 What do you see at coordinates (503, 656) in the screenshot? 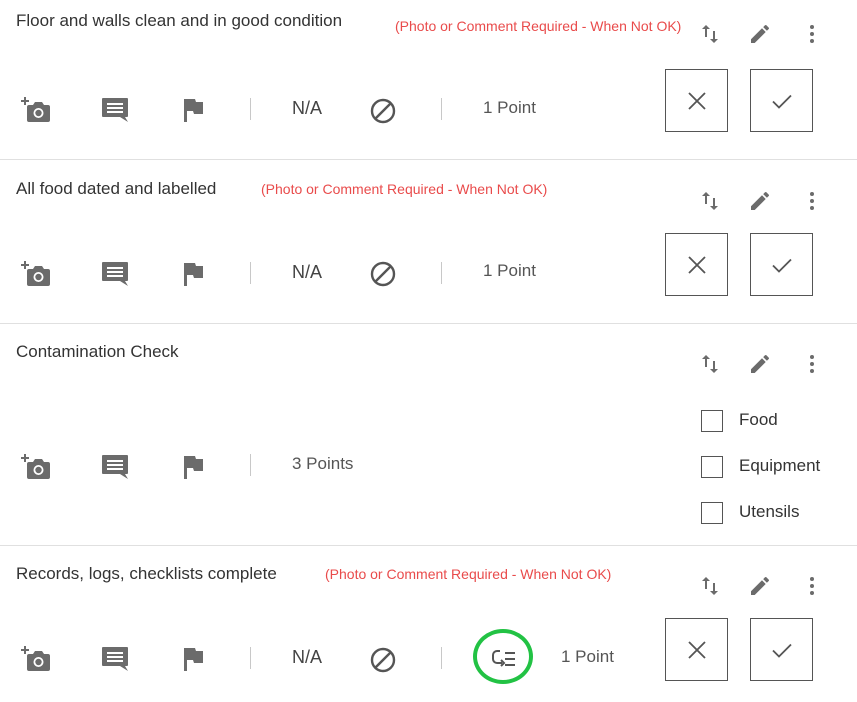
I see `highlight-ring` at bounding box center [503, 656].